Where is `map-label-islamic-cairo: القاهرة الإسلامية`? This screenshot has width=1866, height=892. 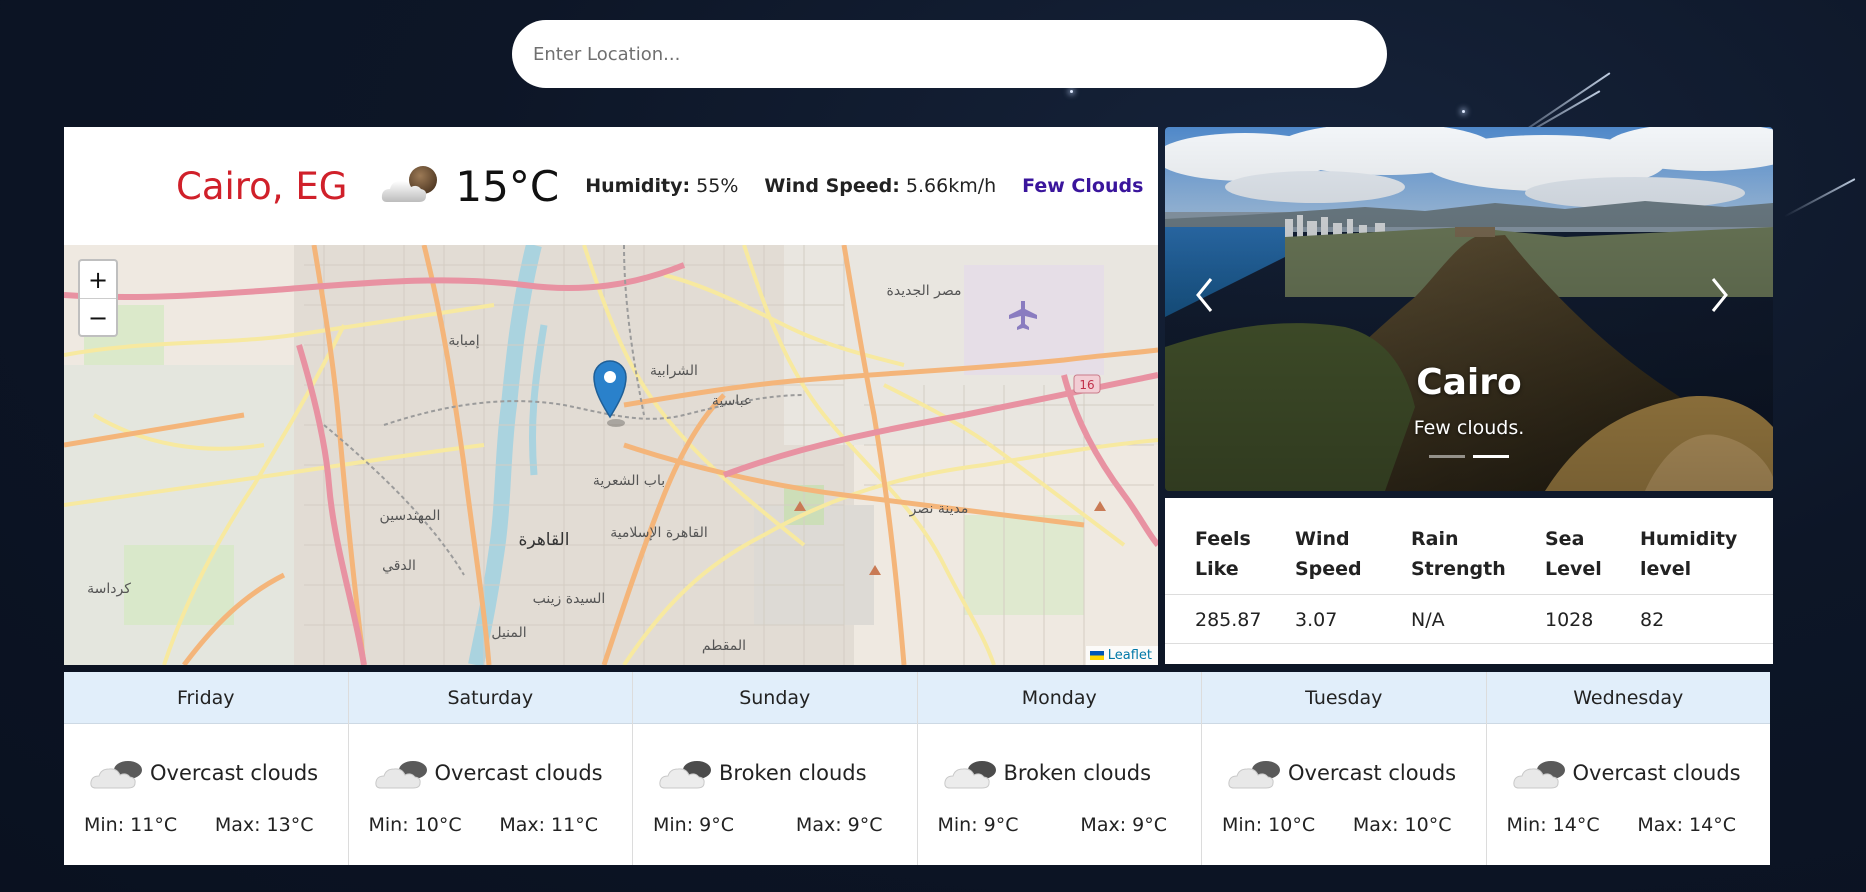 map-label-islamic-cairo: القاهرة الإسلامية is located at coordinates (659, 533).